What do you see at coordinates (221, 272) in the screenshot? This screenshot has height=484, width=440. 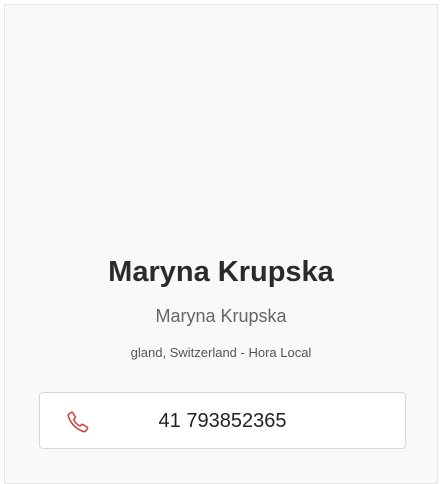 I see `profile-name: Maryna Krupska` at bounding box center [221, 272].